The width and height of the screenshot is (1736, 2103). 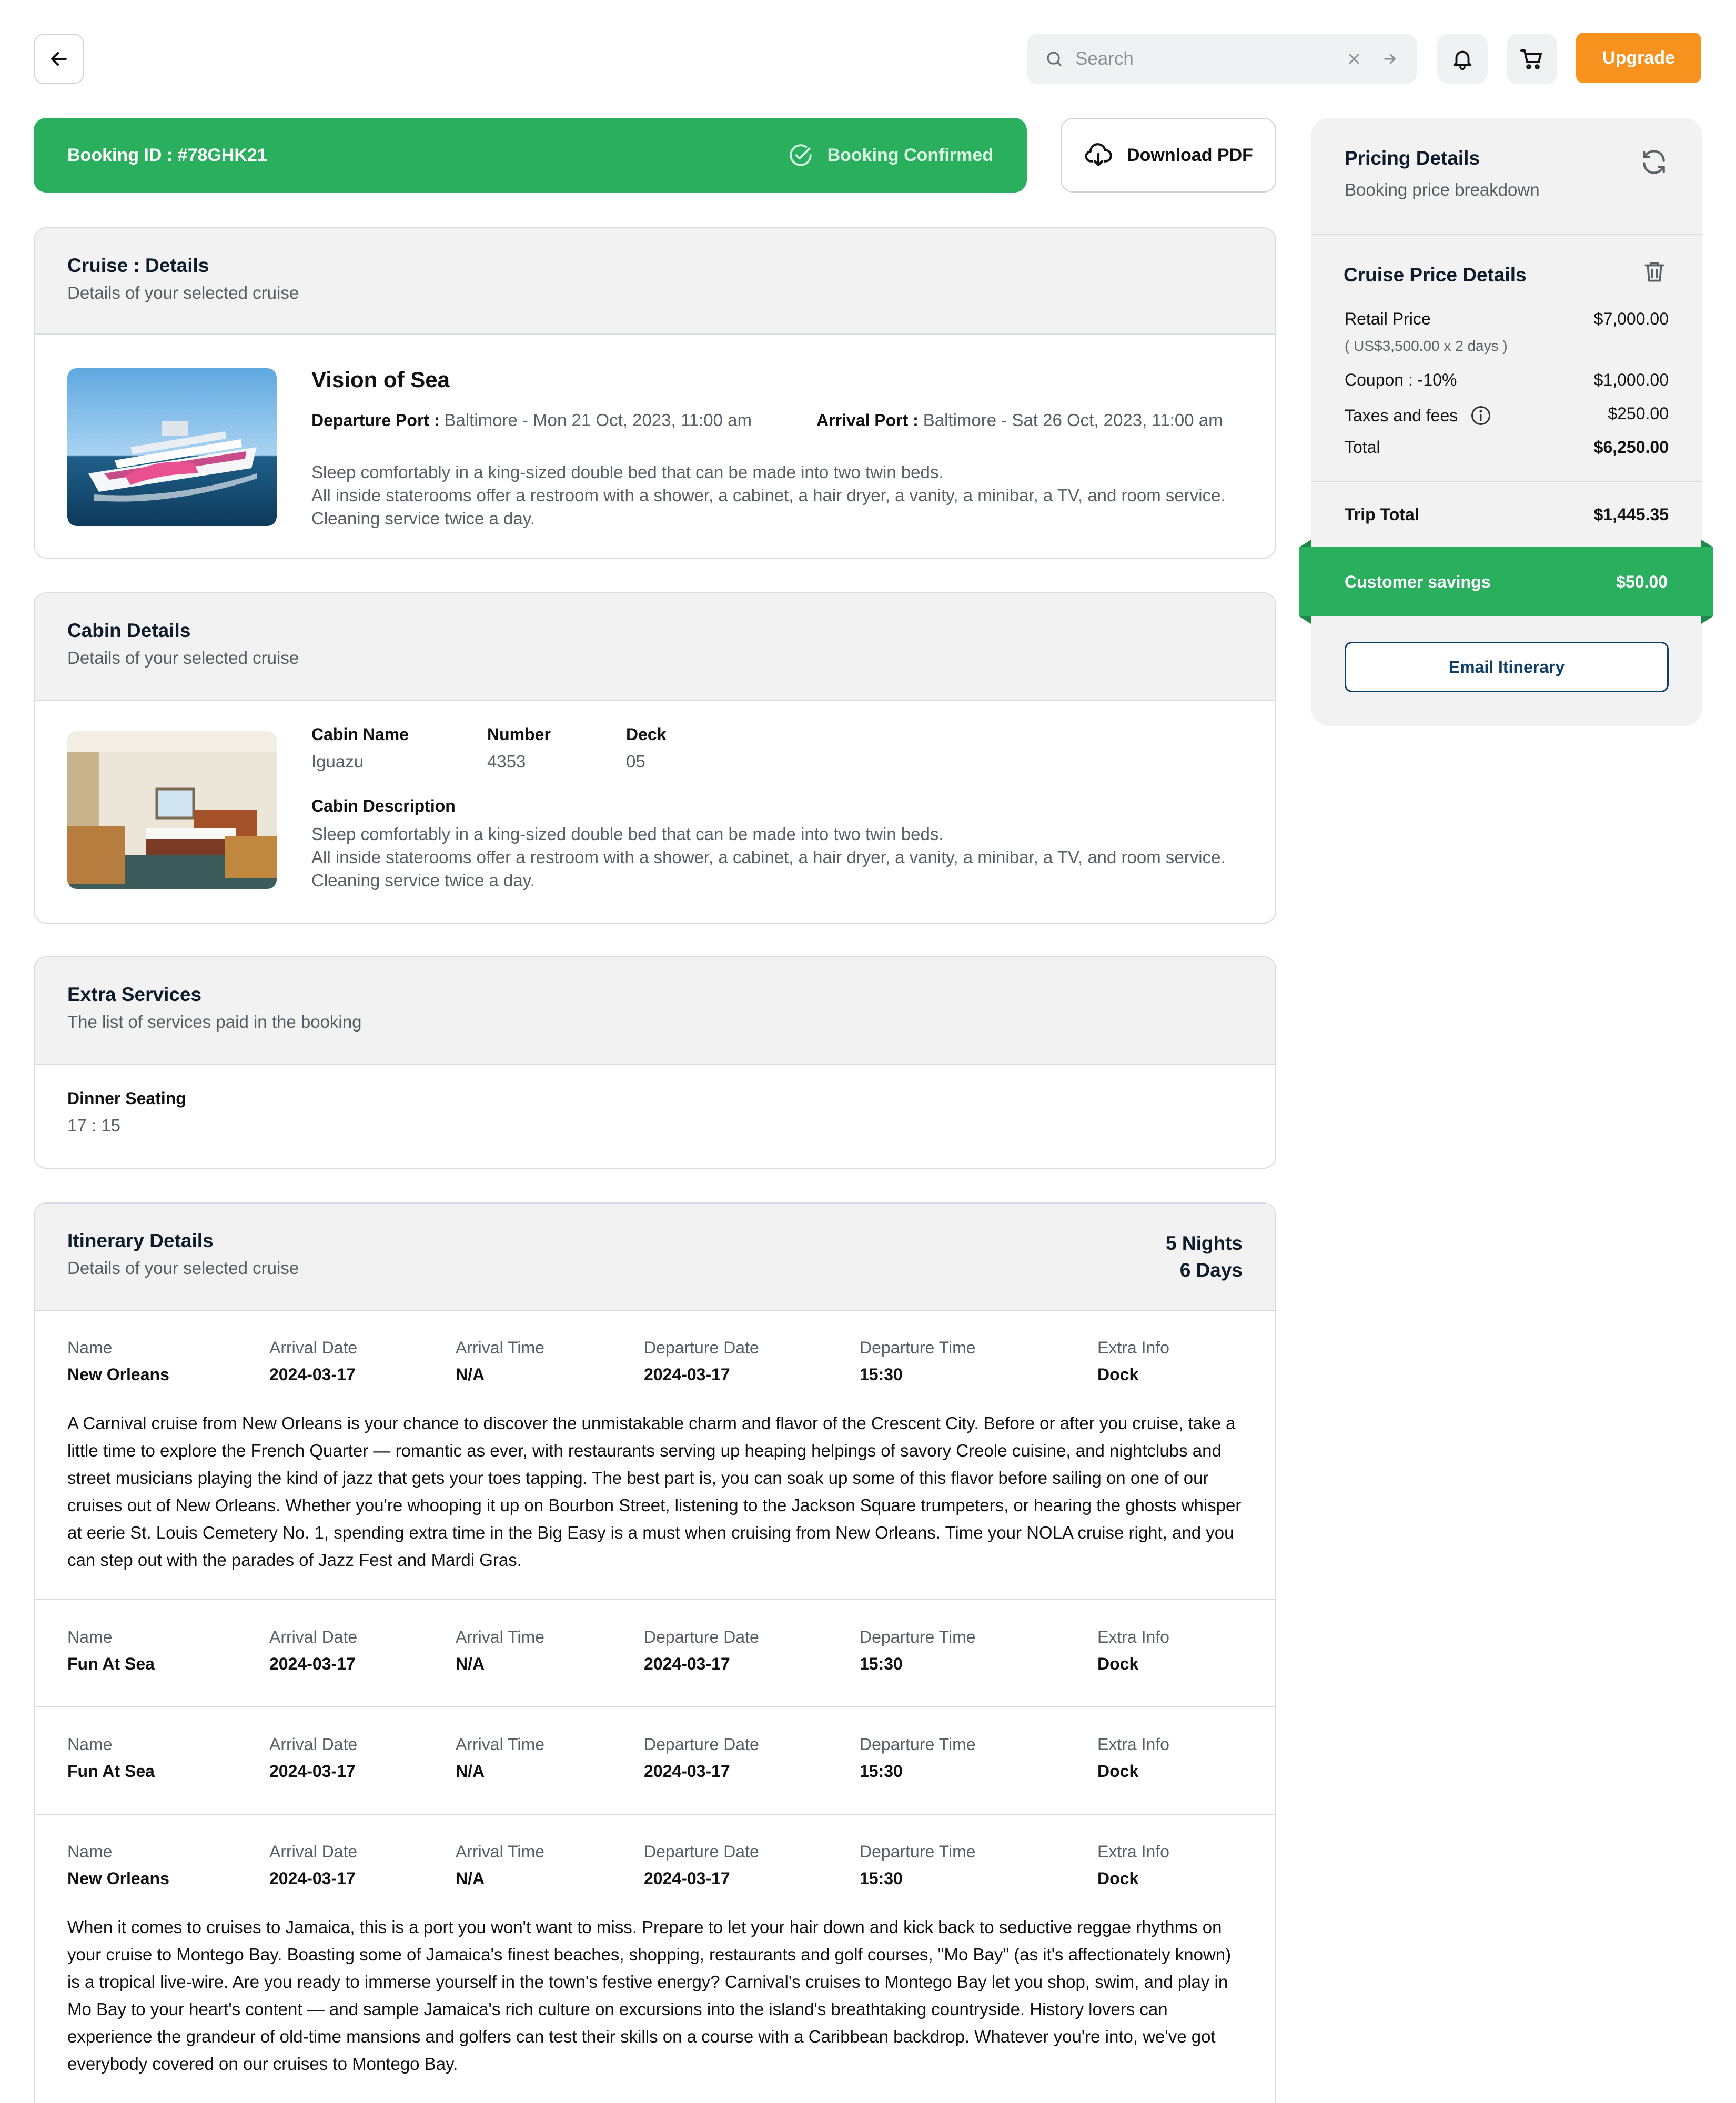 I want to click on extra-services-title: Extra Services, so click(x=134, y=994).